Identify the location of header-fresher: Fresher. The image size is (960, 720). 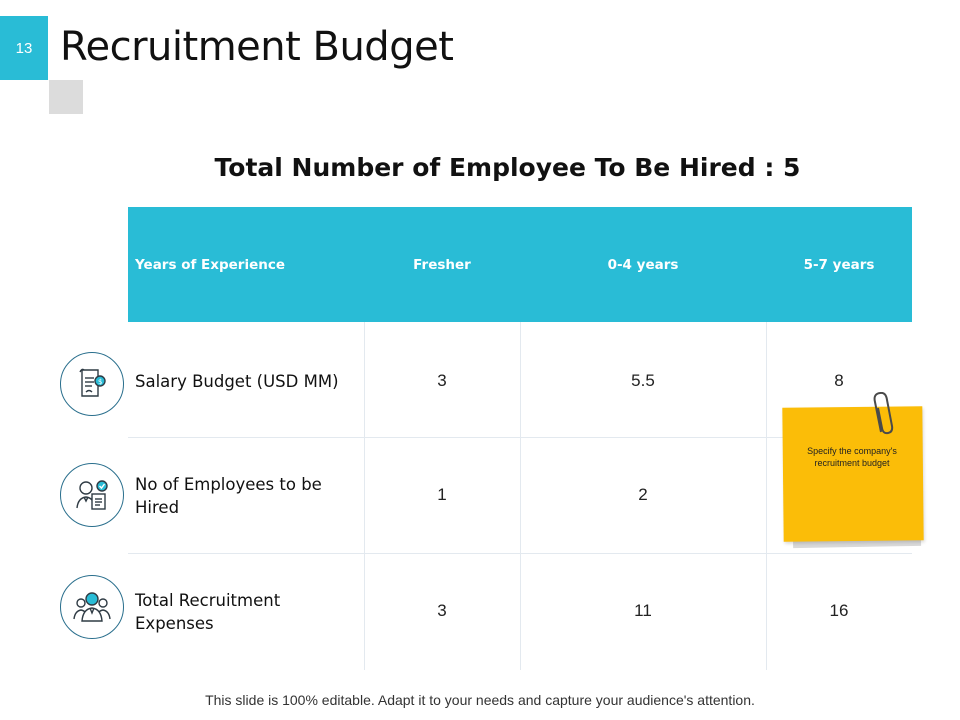
(442, 264).